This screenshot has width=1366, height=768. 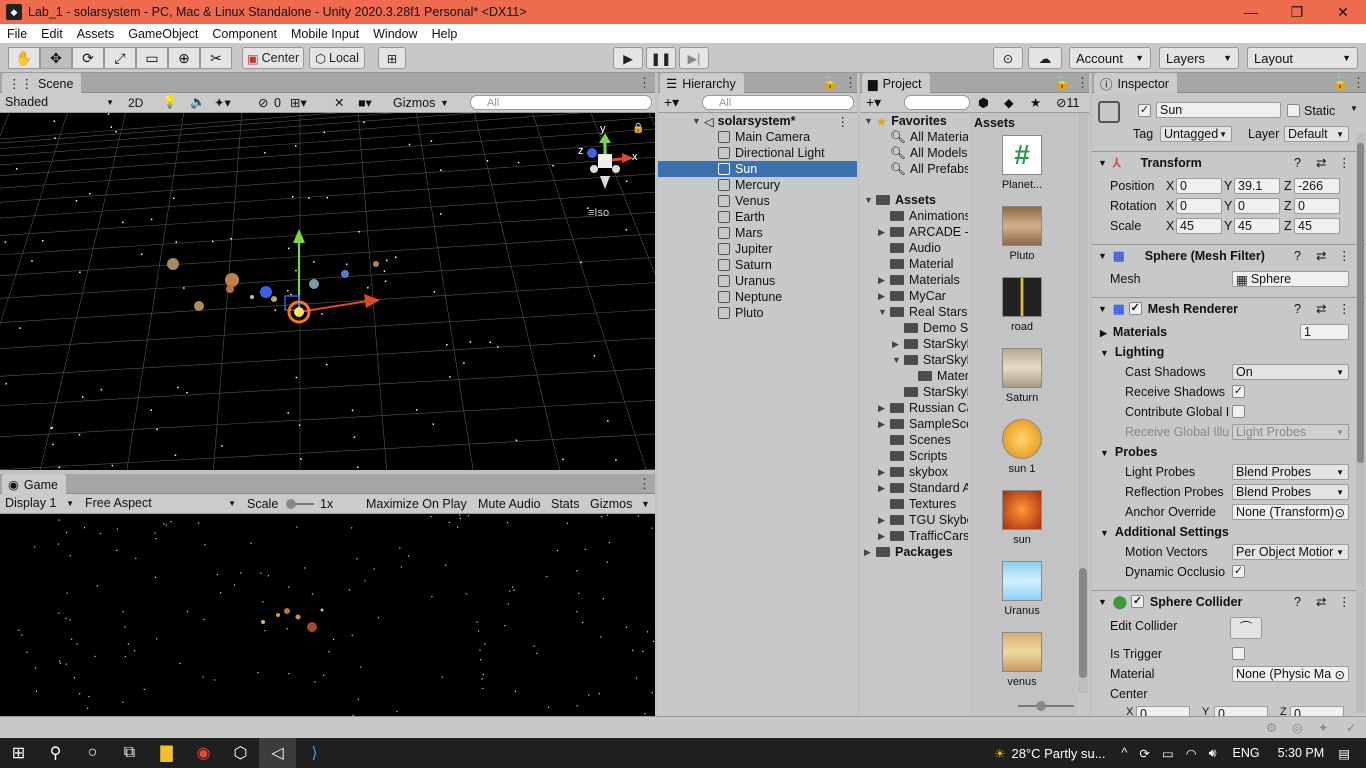 What do you see at coordinates (917, 504) in the screenshot?
I see `project-folder-18: Textures` at bounding box center [917, 504].